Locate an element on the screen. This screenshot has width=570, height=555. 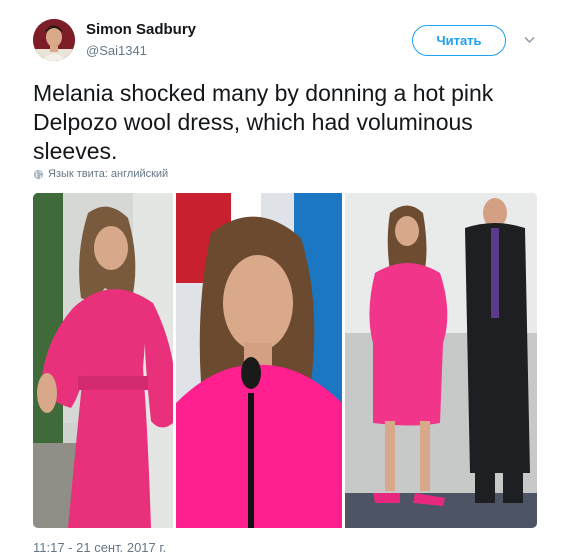
language-note: Язык твита: английский is located at coordinates (100, 174).